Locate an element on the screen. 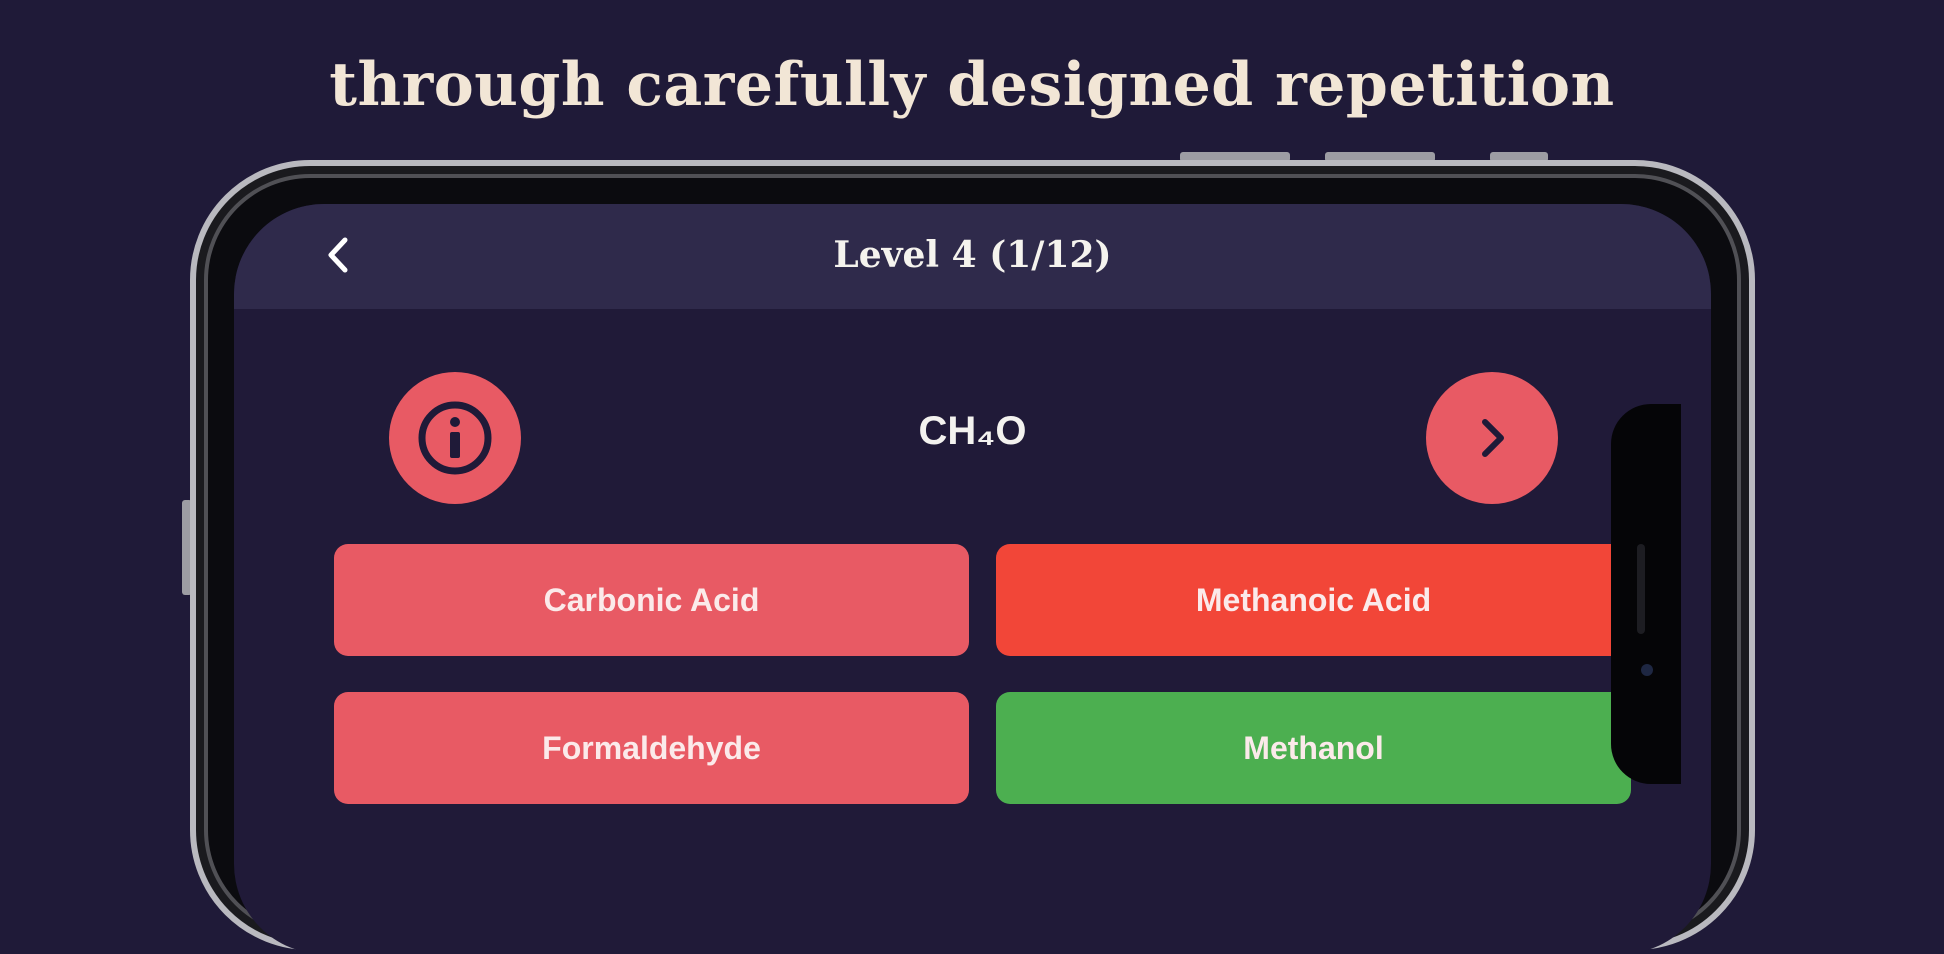 This screenshot has width=1944, height=954. next-button is located at coordinates (1492, 438).